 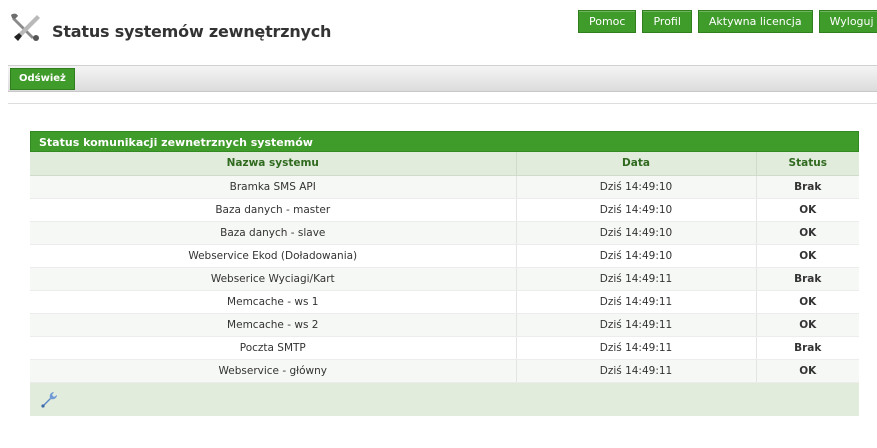 What do you see at coordinates (667, 21) in the screenshot?
I see `profile-button: Profil` at bounding box center [667, 21].